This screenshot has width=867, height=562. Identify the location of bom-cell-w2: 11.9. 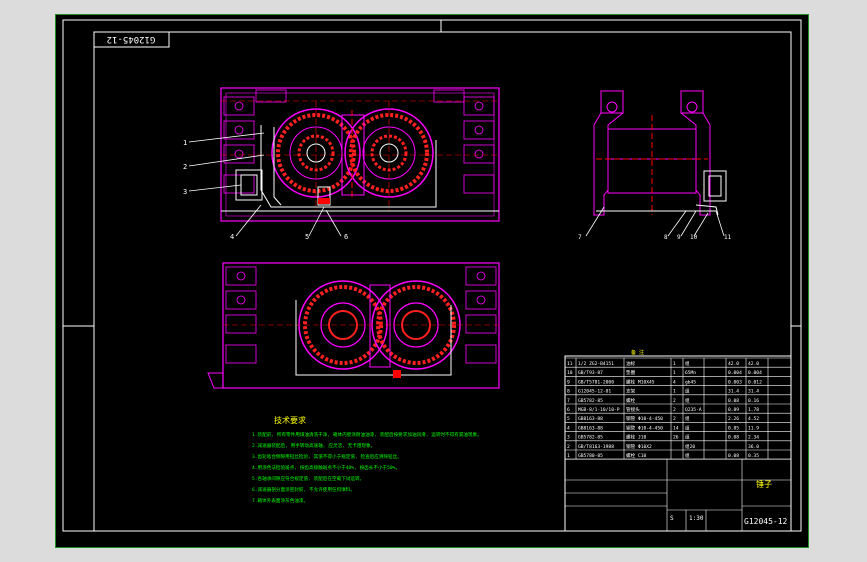
(753, 428).